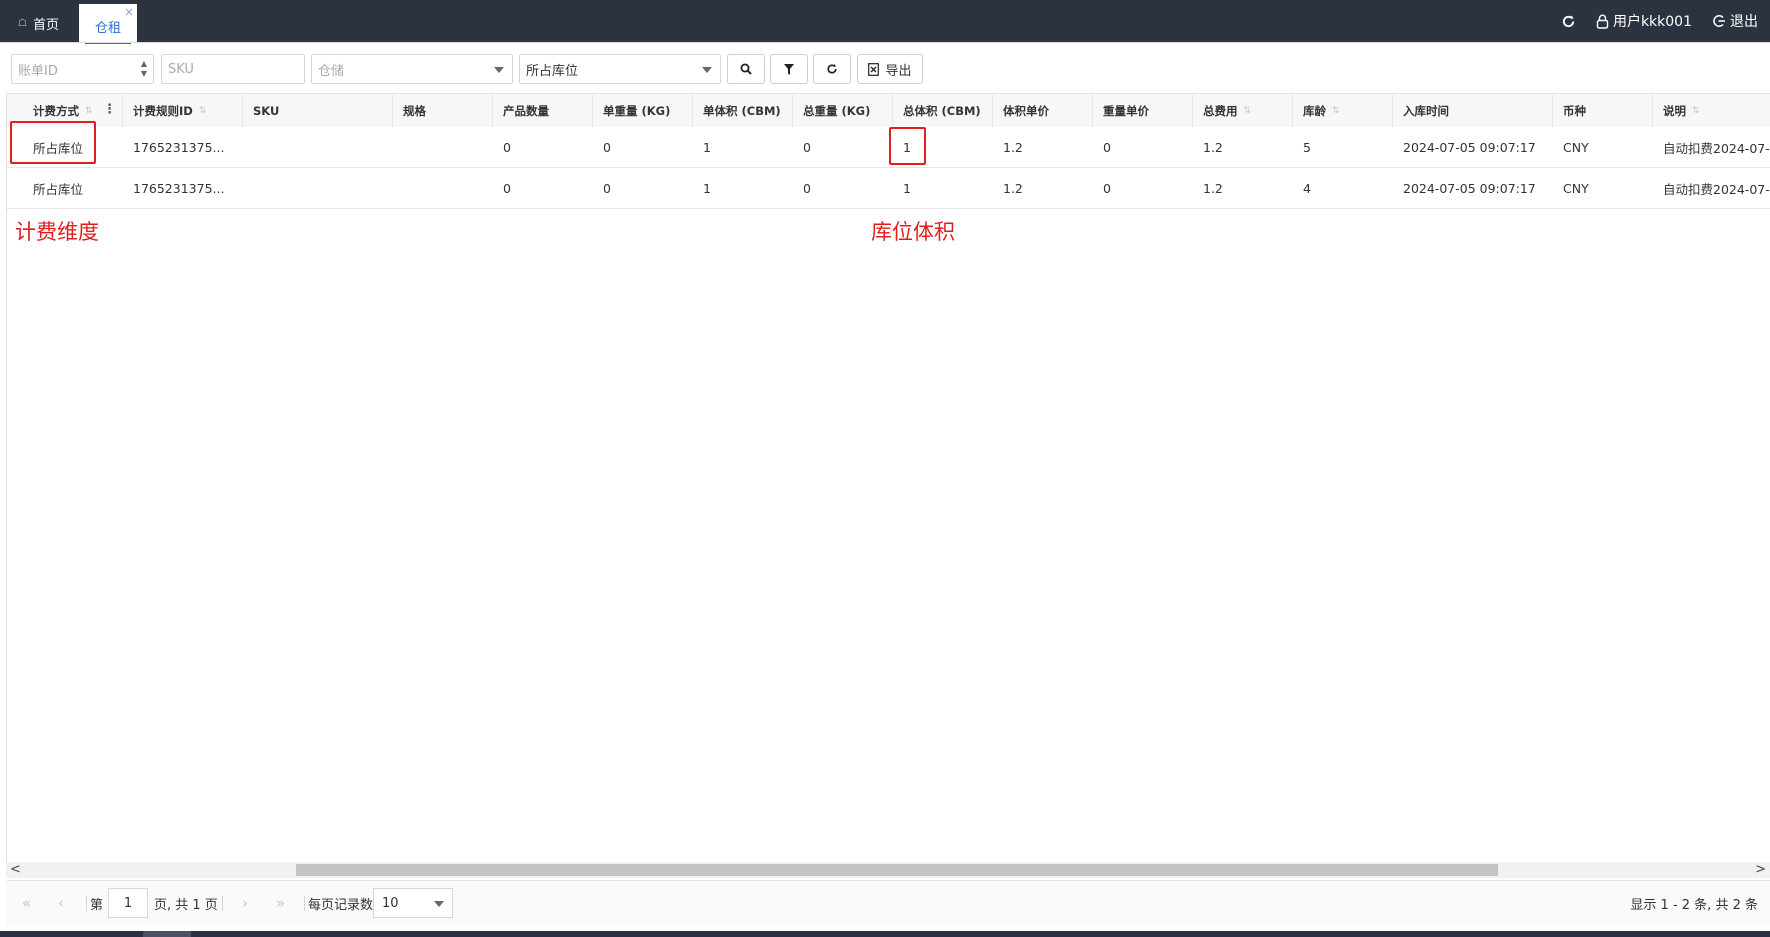 Image resolution: width=1770 pixels, height=937 pixels. I want to click on user-area: 用户kkk001 退出, so click(1659, 21).